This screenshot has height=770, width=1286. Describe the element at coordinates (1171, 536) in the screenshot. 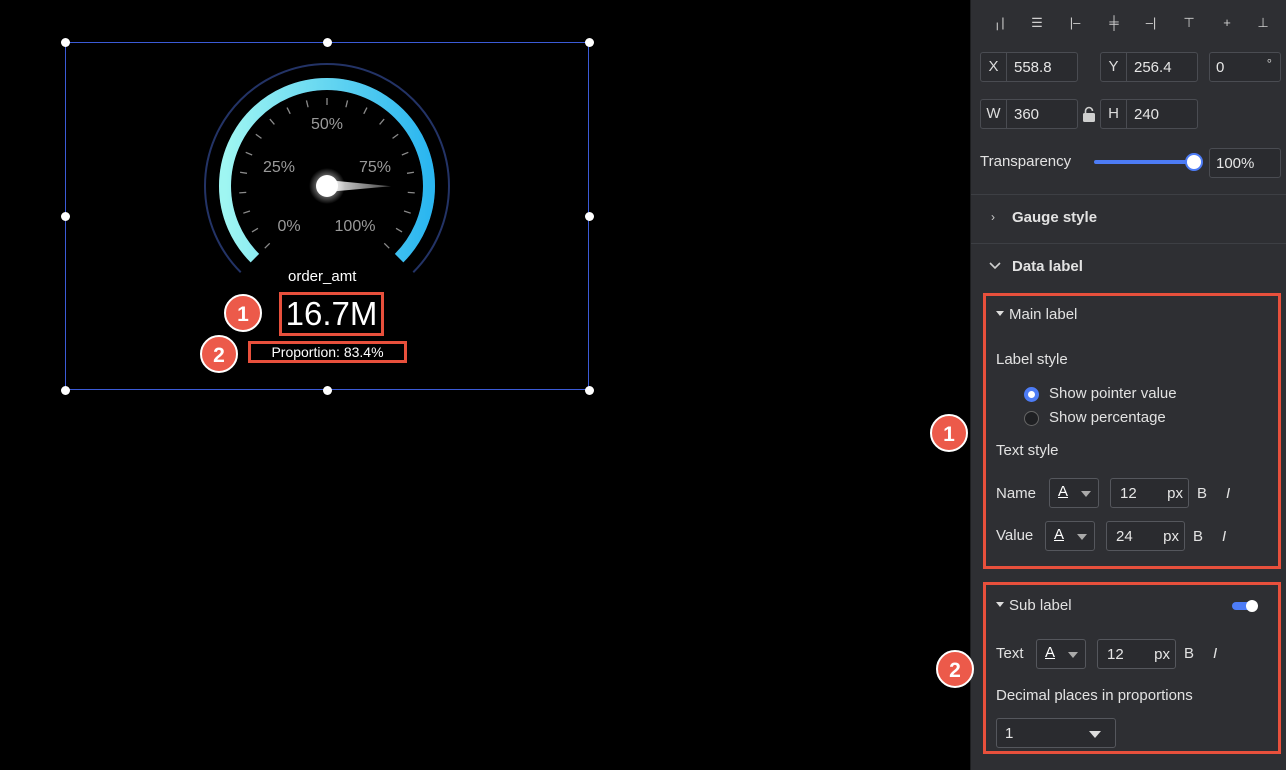

I see `value-font-size-unit: px` at that location.